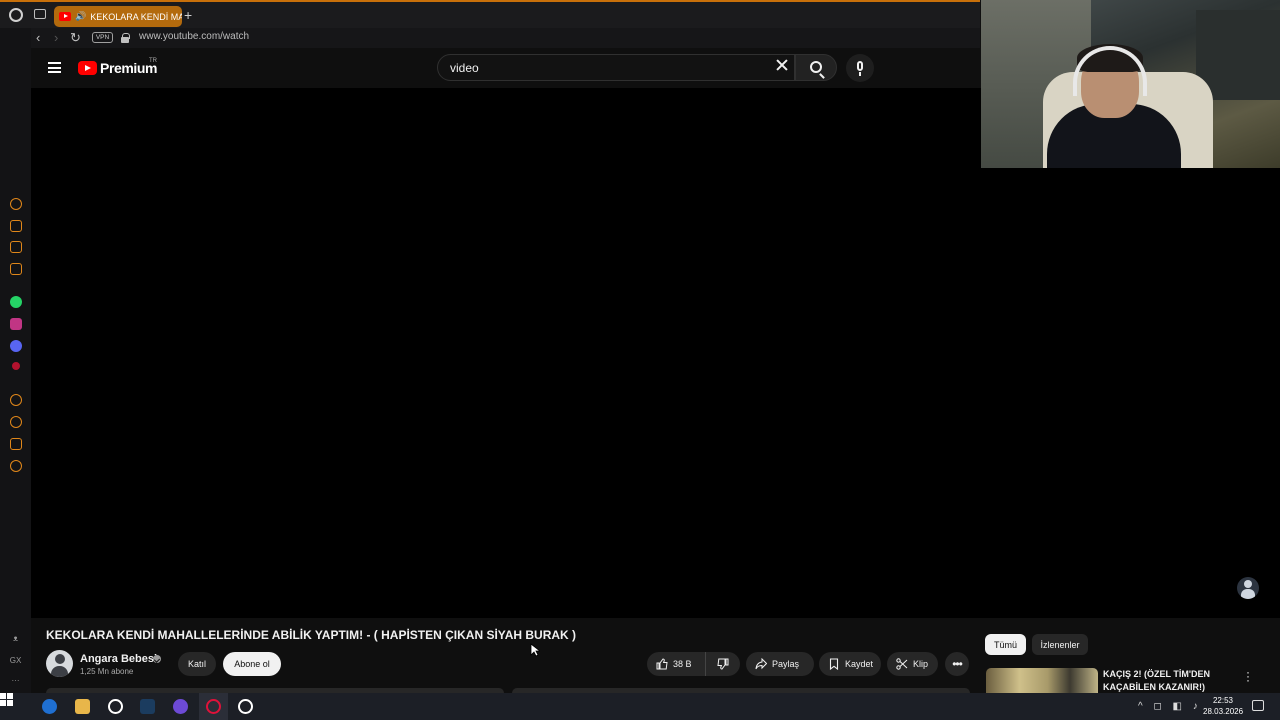 The width and height of the screenshot is (1280, 720). I want to click on whatsapp-icon, so click(16, 302).